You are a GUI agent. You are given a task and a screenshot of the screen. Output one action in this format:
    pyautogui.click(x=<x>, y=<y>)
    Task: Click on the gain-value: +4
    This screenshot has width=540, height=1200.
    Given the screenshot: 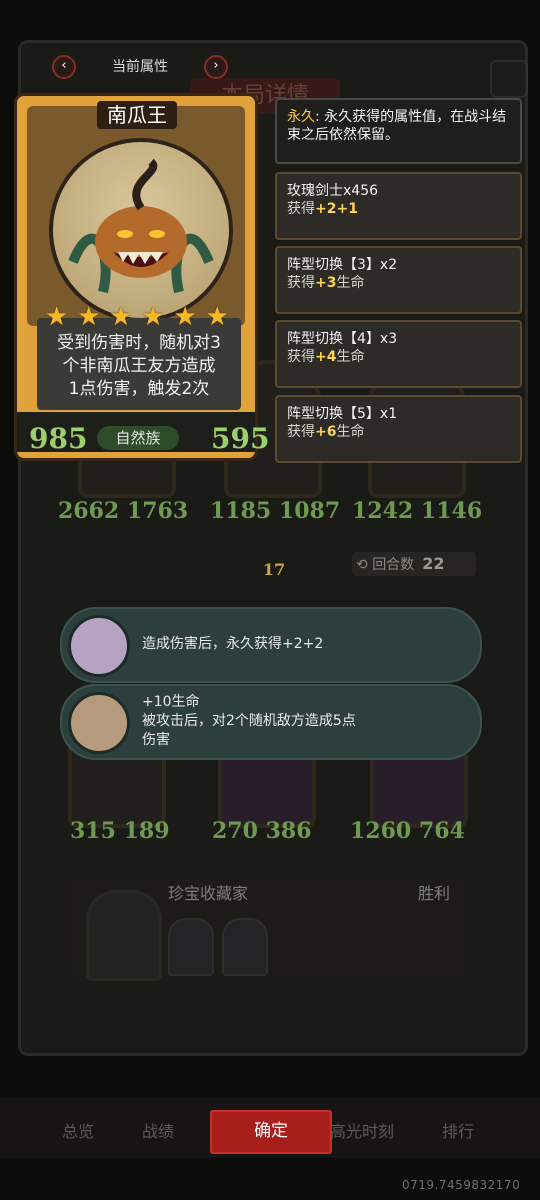 What is the action you would take?
    pyautogui.click(x=326, y=357)
    